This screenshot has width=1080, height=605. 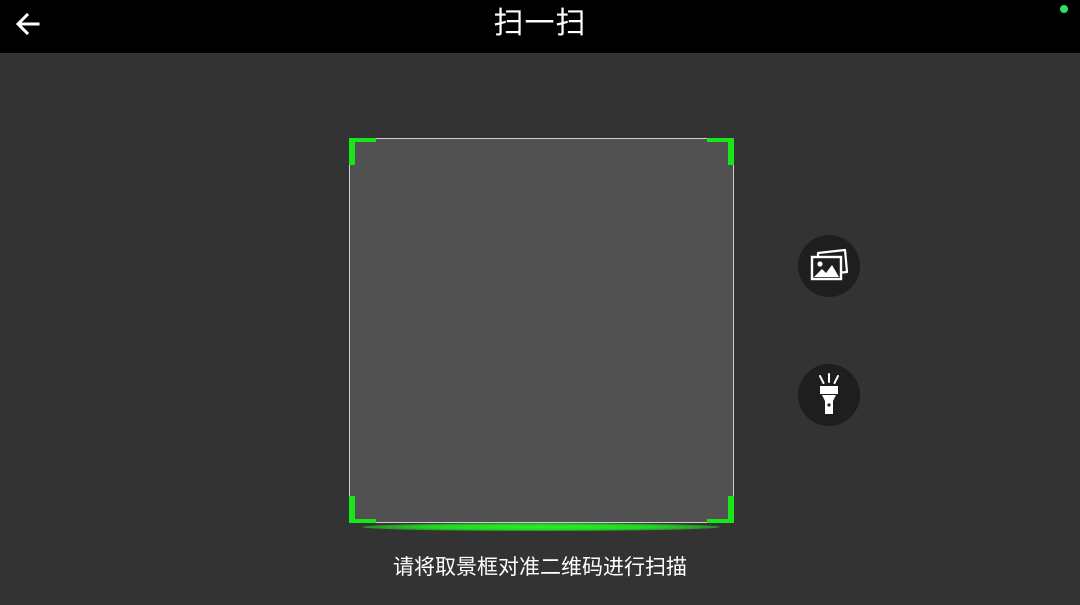 I want to click on page-title: 扫一扫, so click(x=540, y=23).